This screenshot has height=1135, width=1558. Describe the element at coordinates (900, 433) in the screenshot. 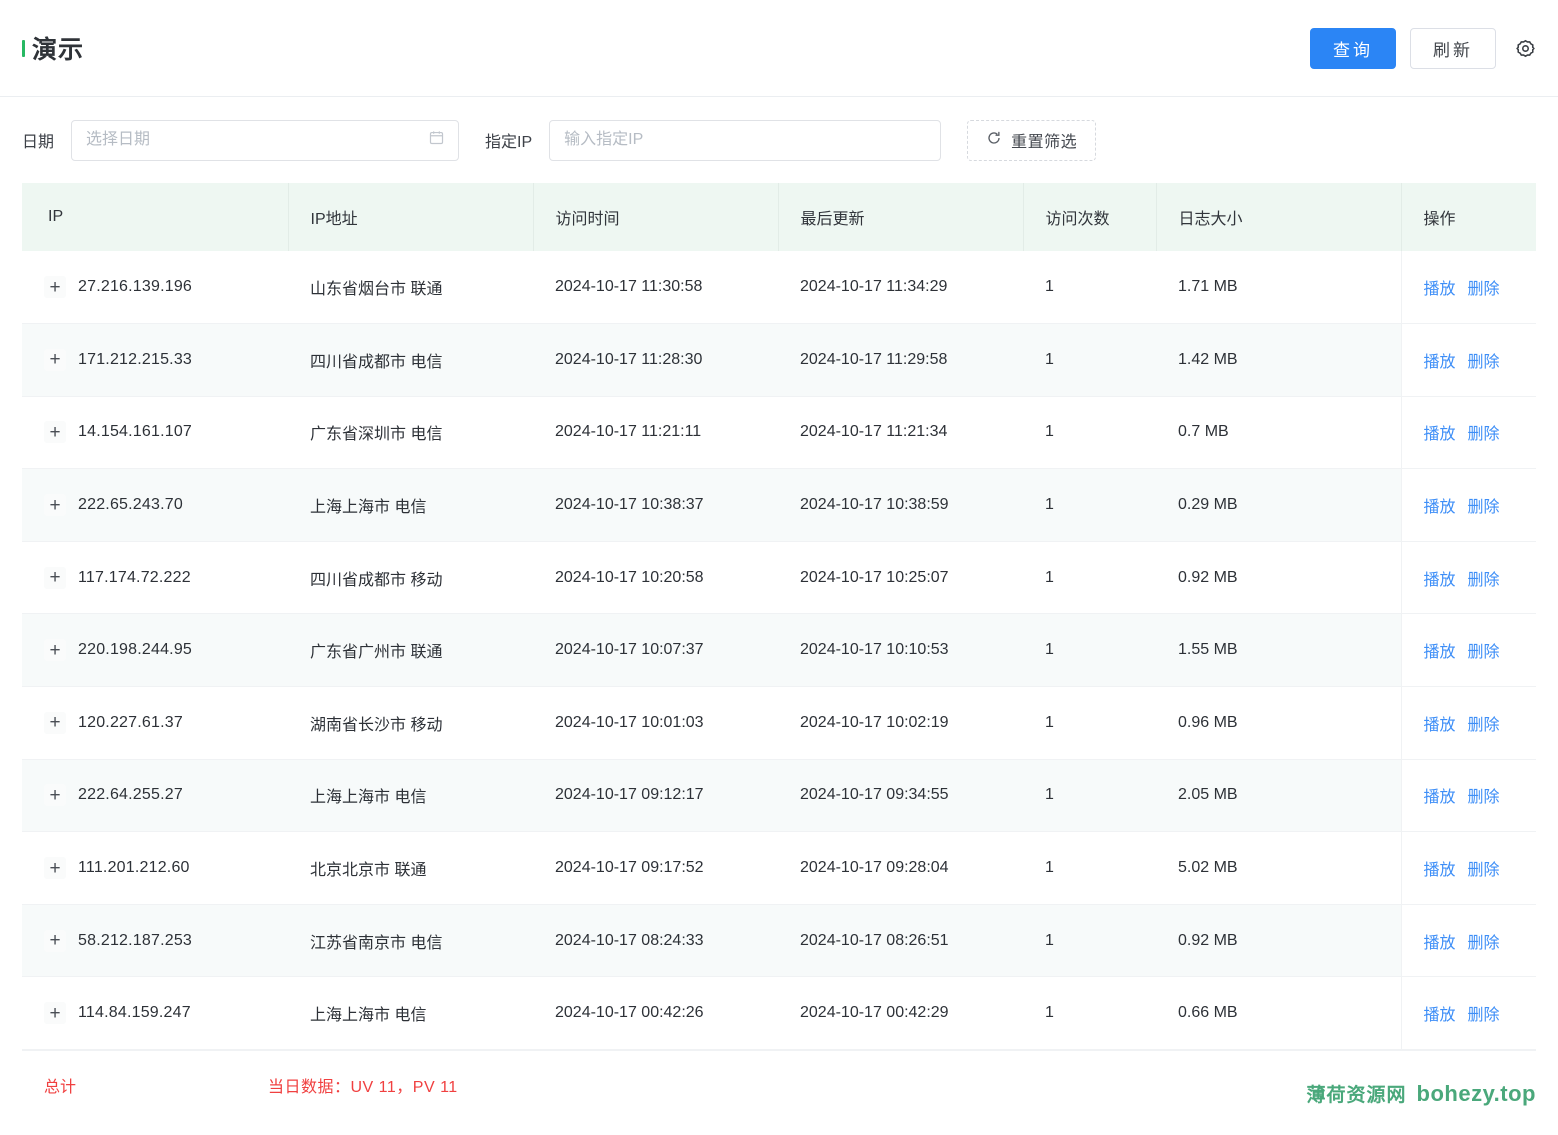

I see `cell-last-update: 2024-10-17 11:21:34` at that location.